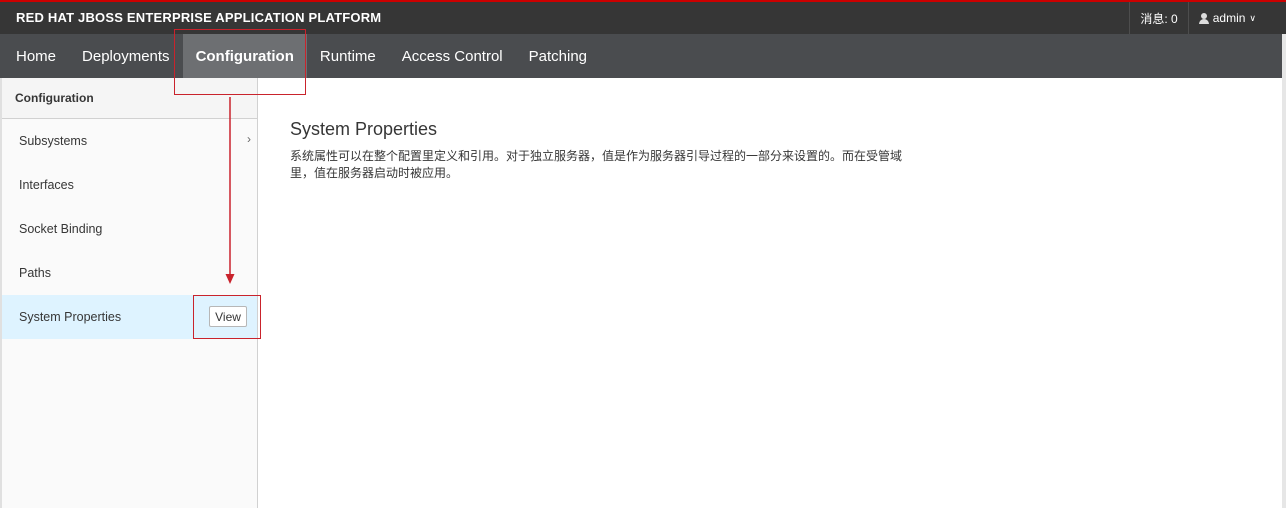  I want to click on arrow-head, so click(230, 279).